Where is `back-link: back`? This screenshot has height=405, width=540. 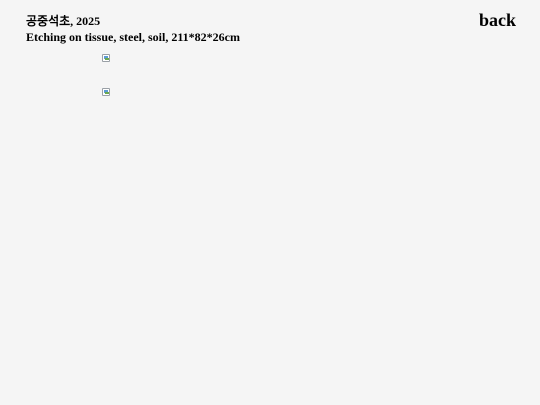
back-link: back is located at coordinates (497, 20).